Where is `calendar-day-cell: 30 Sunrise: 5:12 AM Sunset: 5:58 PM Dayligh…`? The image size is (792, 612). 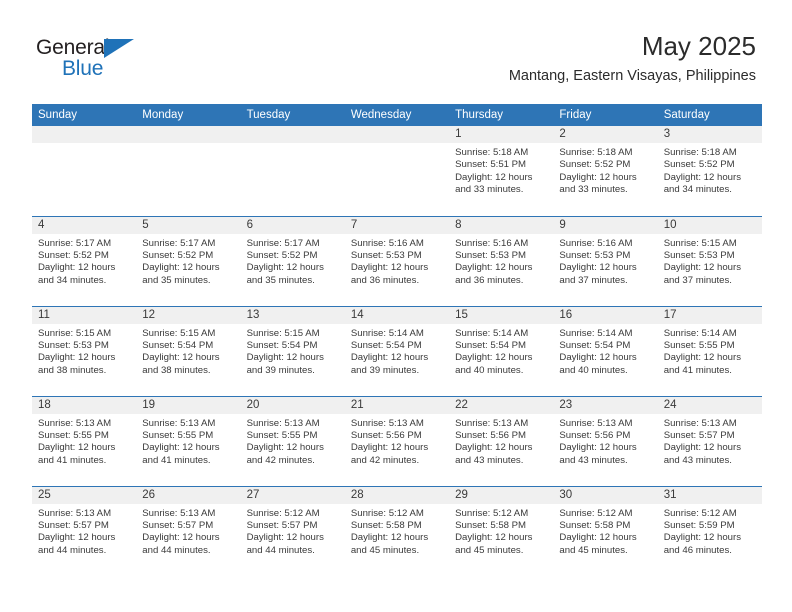
calendar-day-cell: 30 Sunrise: 5:12 AM Sunset: 5:58 PM Dayligh… is located at coordinates (605, 530).